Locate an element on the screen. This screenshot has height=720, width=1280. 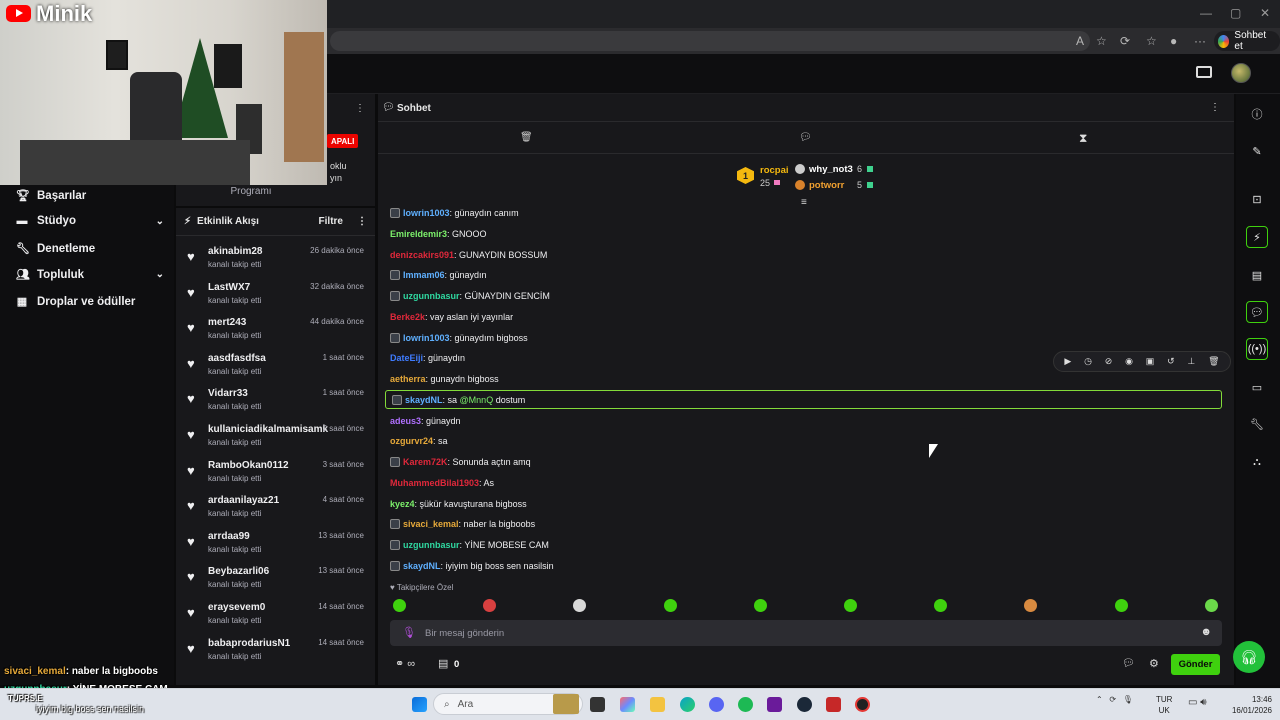
minimize-icon: — is located at coordinates (1206, 13).